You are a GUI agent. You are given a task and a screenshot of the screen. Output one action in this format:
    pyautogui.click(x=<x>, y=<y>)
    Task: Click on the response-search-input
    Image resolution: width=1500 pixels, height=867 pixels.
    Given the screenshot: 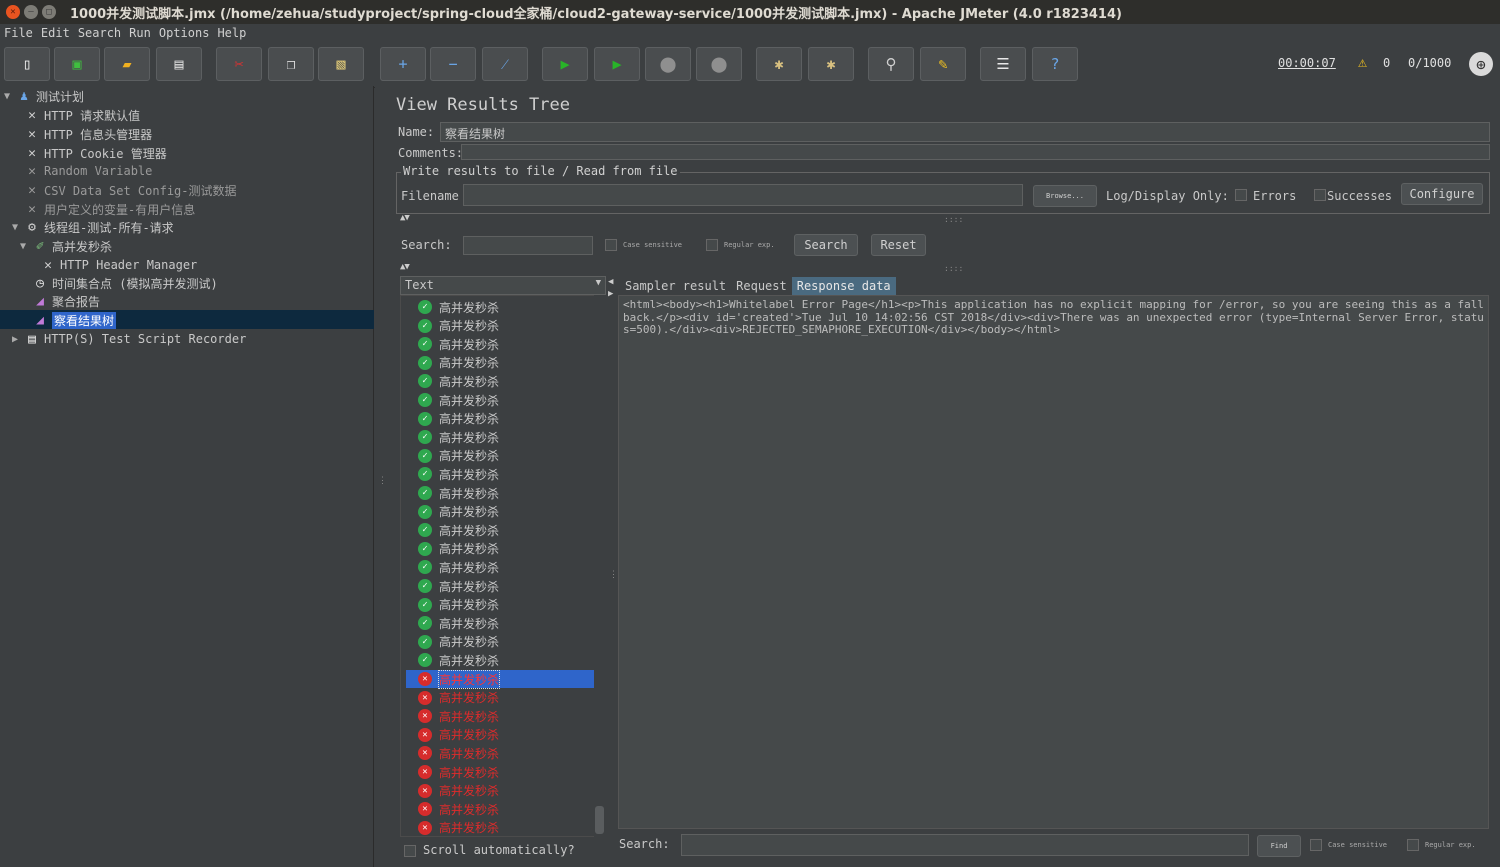 What is the action you would take?
    pyautogui.click(x=965, y=845)
    